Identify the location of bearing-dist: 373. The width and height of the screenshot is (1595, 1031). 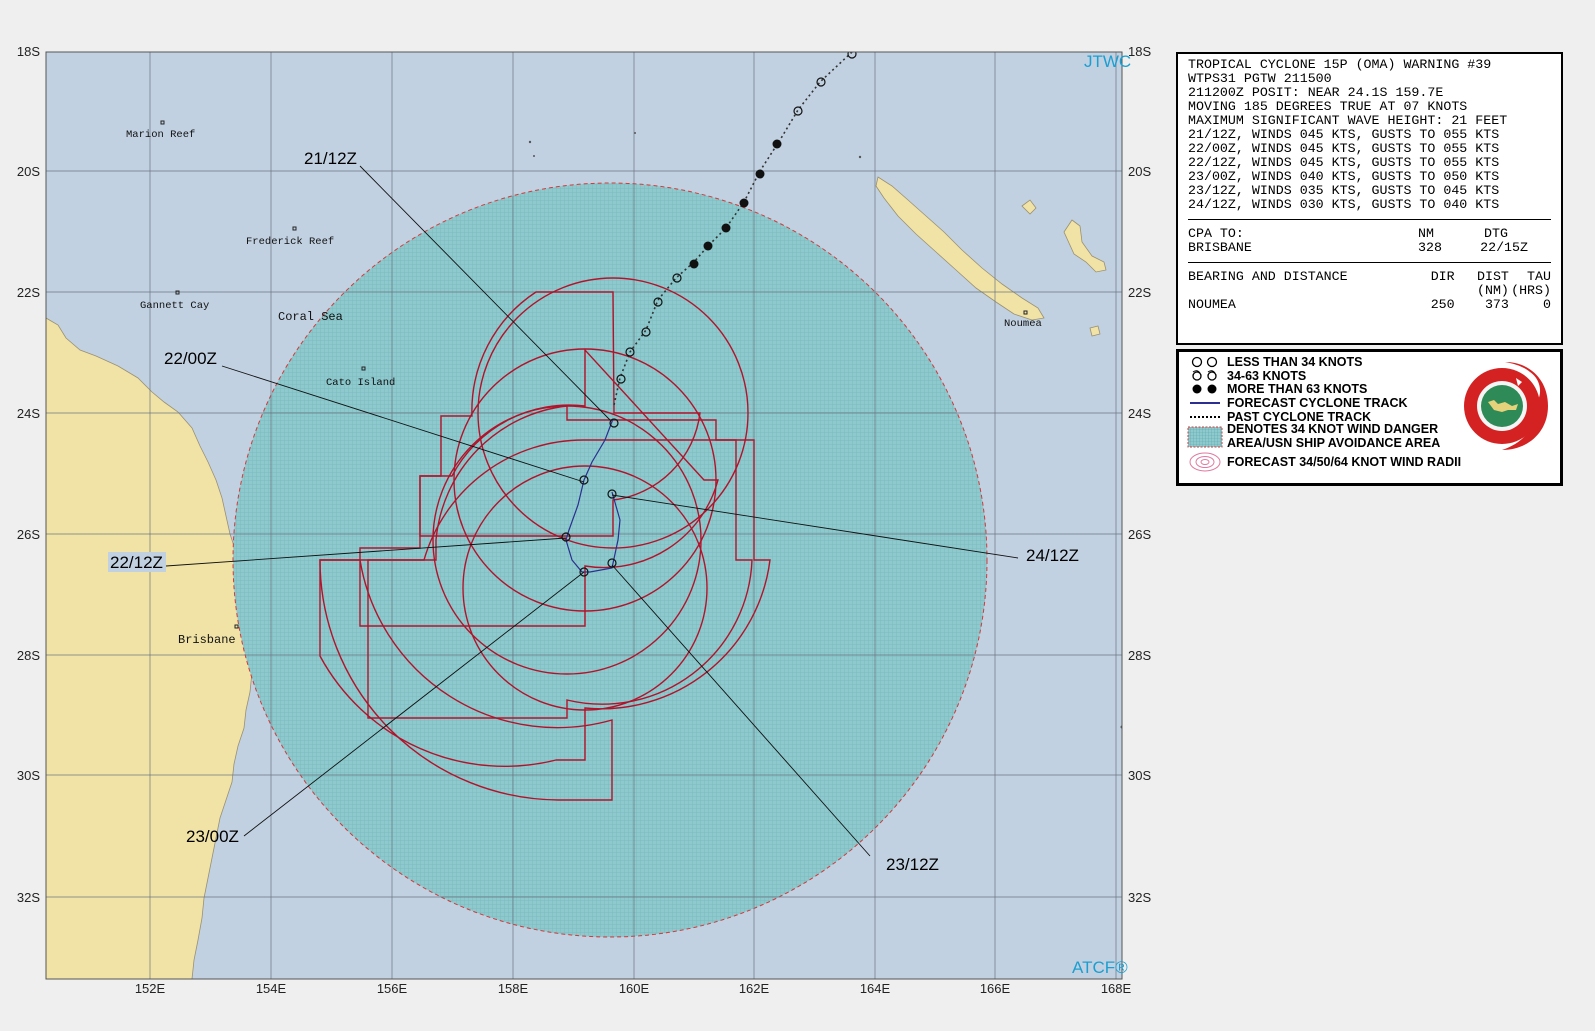
(1496, 304).